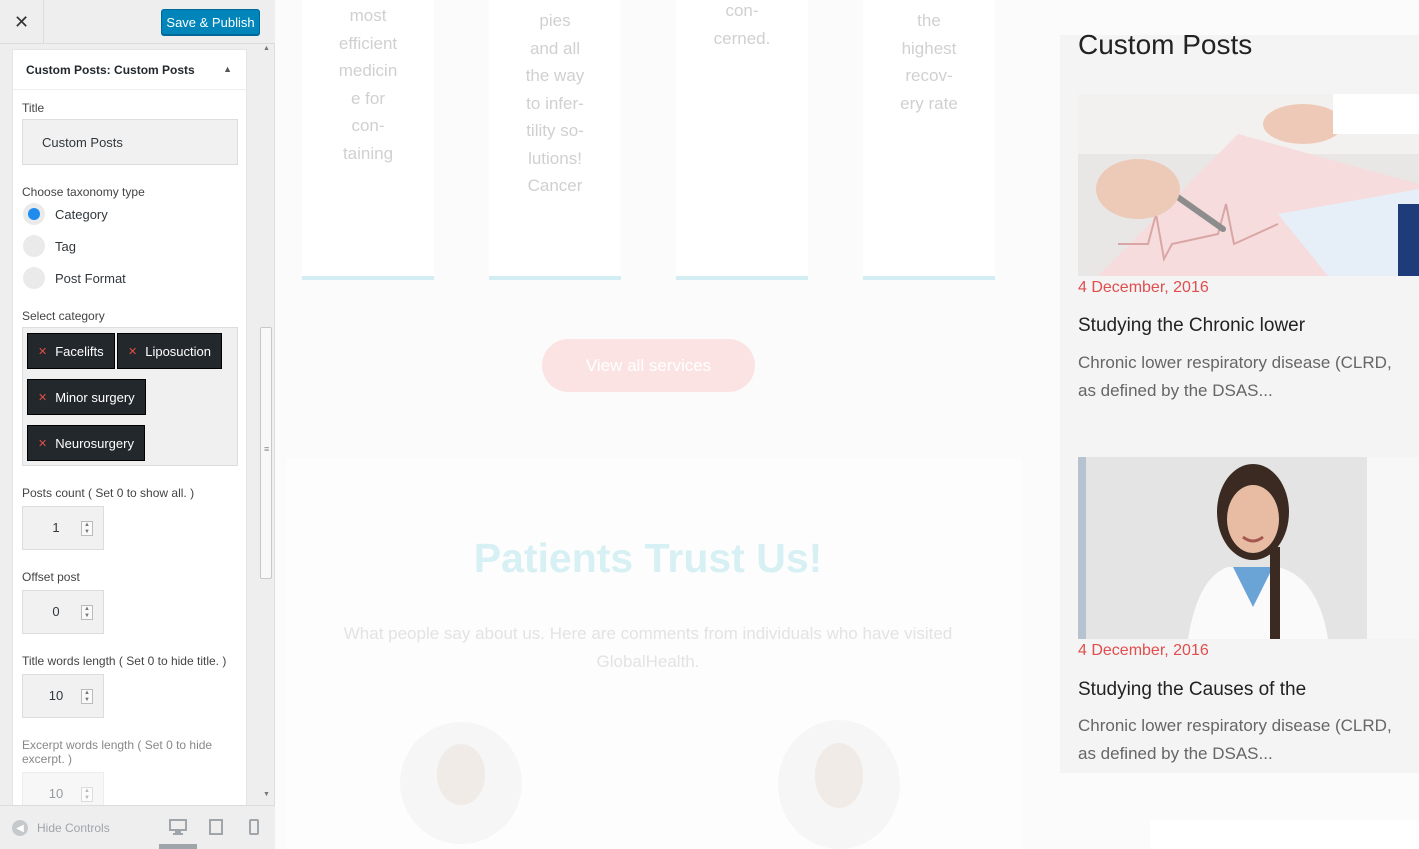 This screenshot has width=1419, height=849. I want to click on category-tag: ✕ Facelifts, so click(71, 351).